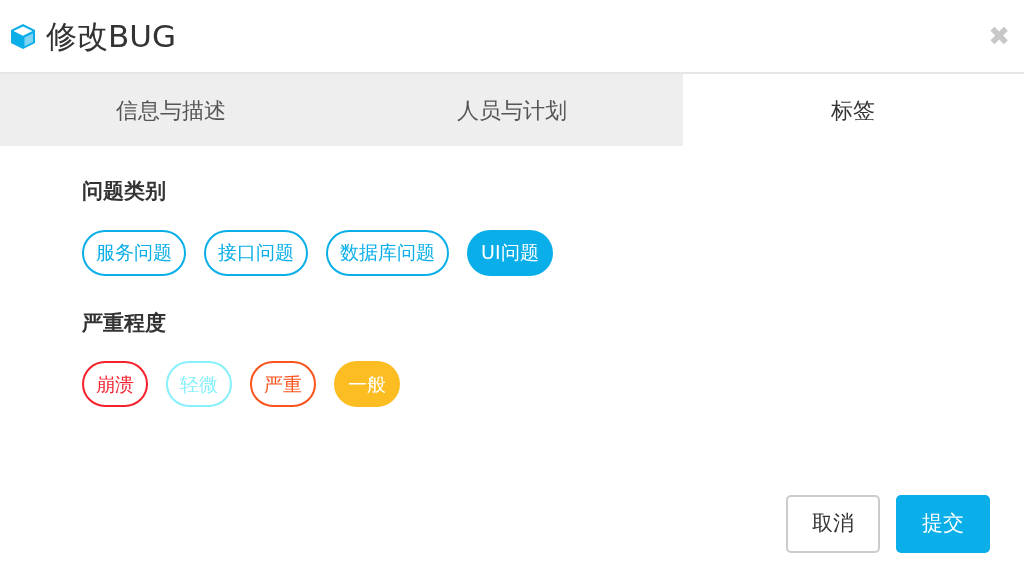  Describe the element at coordinates (111, 36) in the screenshot. I see `window-title: 修改BUG` at that location.